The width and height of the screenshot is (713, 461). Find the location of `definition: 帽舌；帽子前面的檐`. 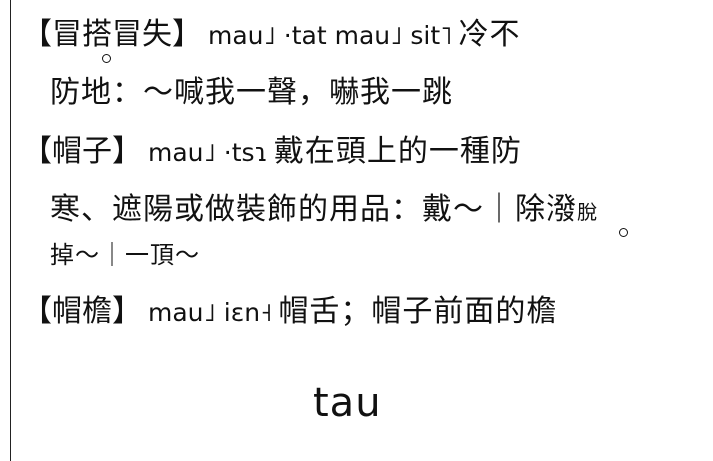

definition: 帽舌；帽子前面的檐 is located at coordinates (418, 311).